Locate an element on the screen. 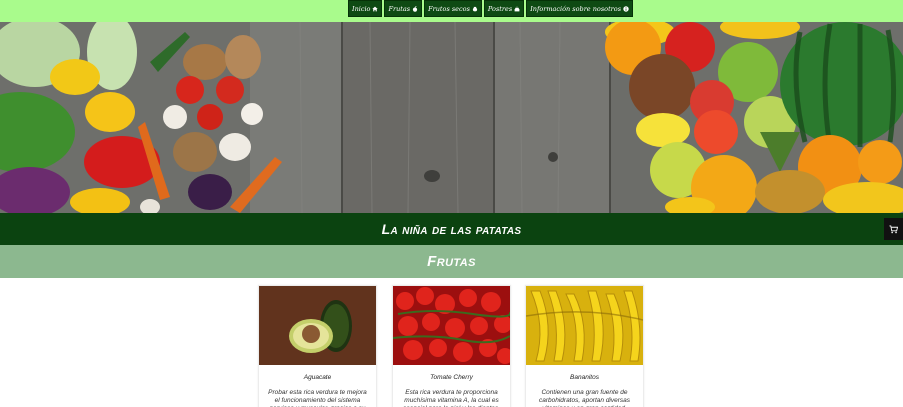 The height and width of the screenshot is (407, 903). cart-button is located at coordinates (893, 229).